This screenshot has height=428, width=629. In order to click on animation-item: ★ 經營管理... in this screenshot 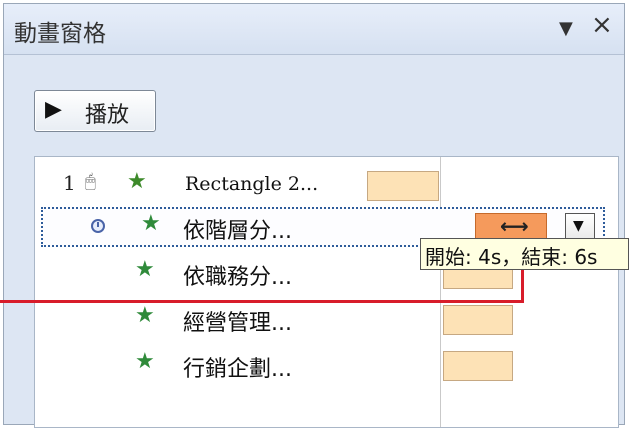, I will do `click(326, 319)`.